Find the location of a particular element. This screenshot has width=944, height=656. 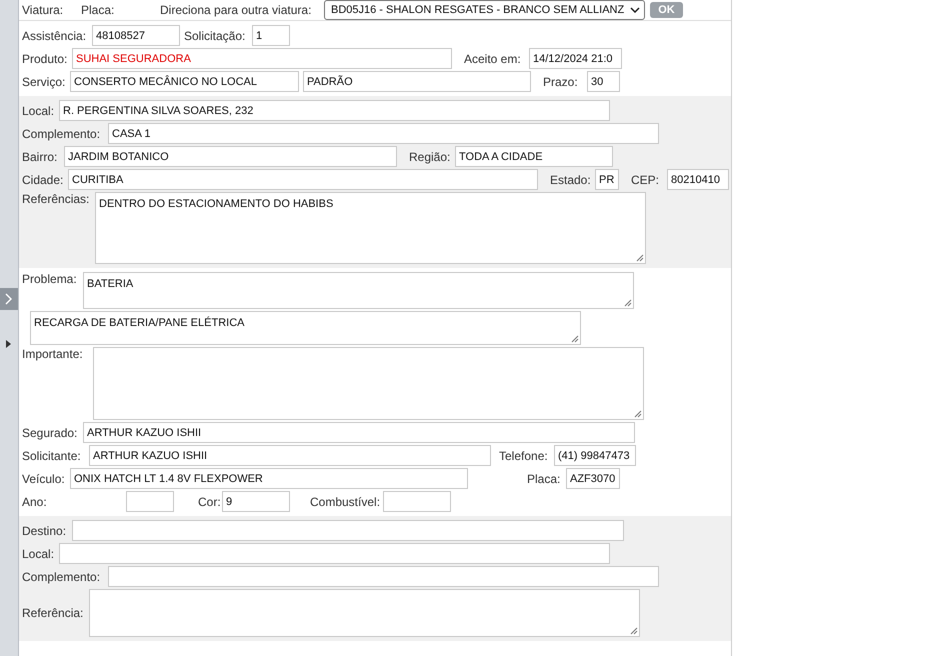

field-label: Cor: is located at coordinates (210, 501).